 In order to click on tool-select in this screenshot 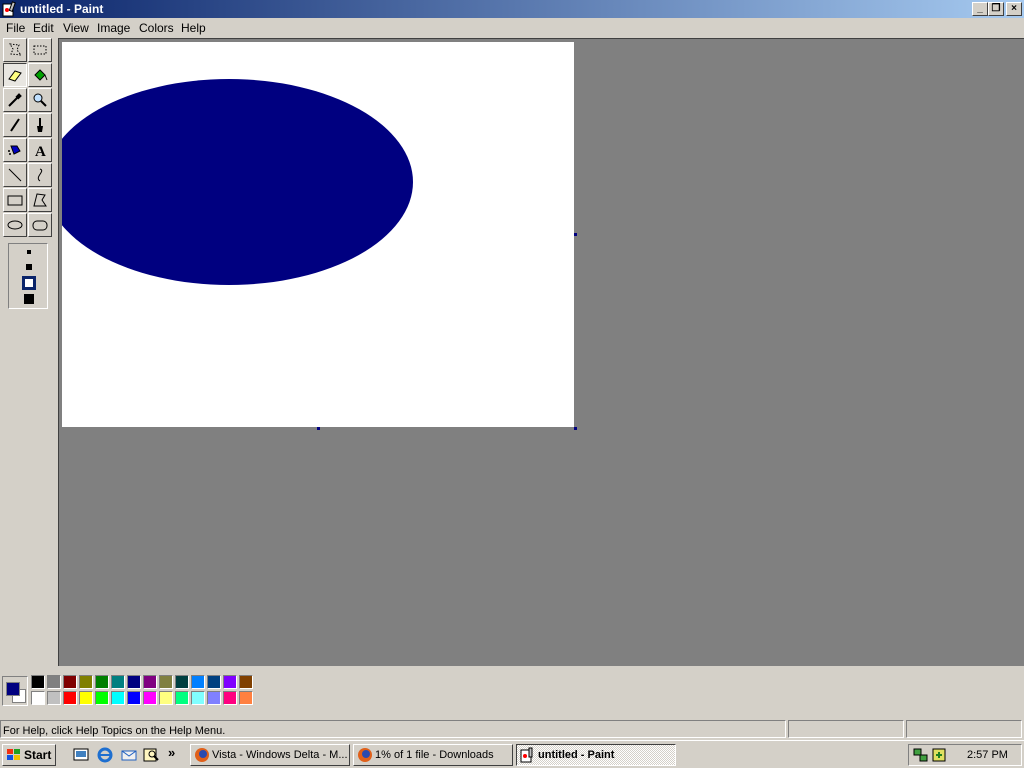, I will do `click(40, 50)`.